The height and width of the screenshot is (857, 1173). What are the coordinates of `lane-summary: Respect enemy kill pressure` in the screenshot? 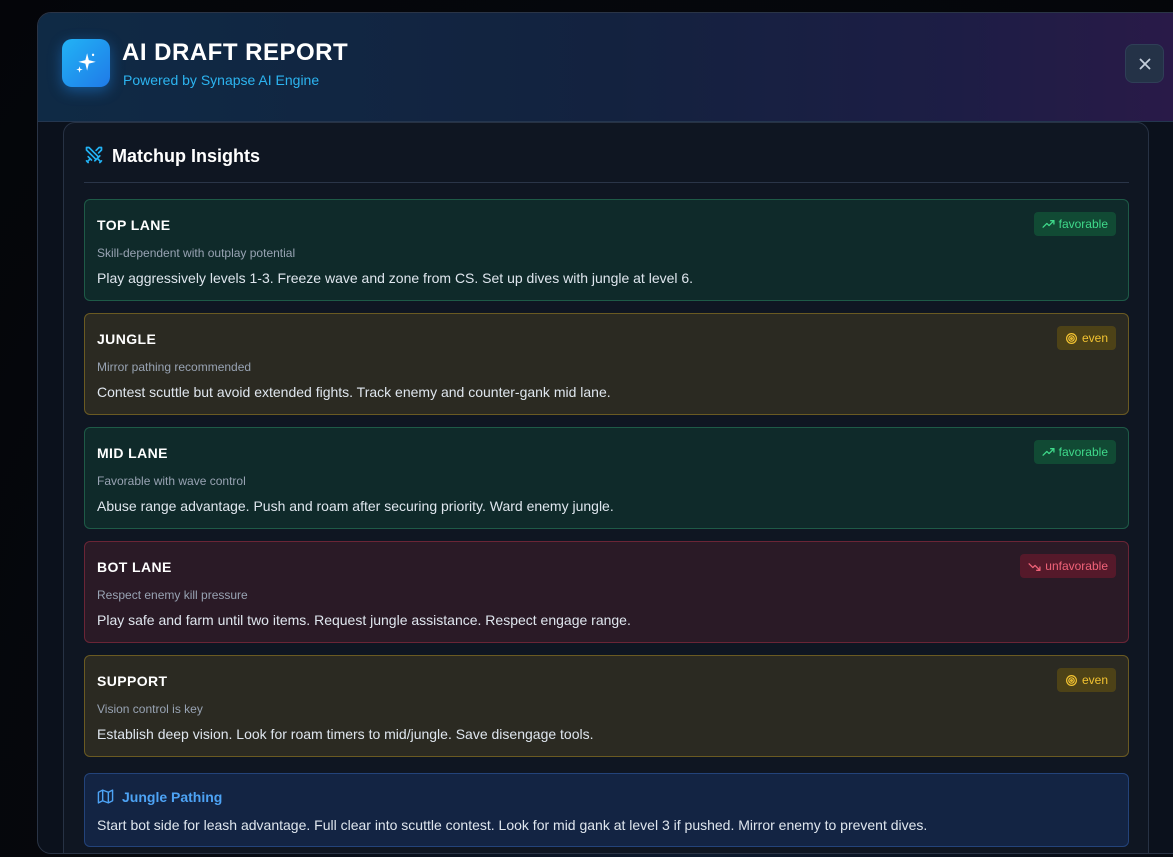 It's located at (172, 595).